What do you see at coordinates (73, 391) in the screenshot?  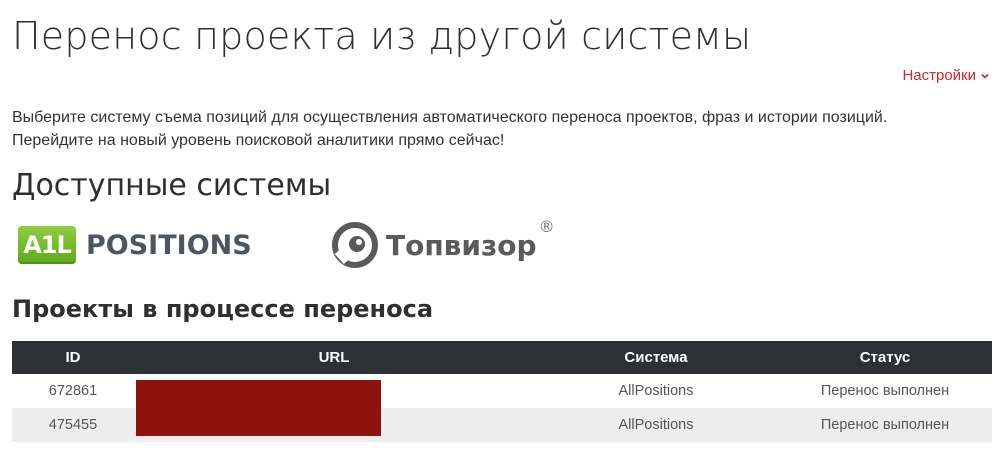 I see `cell-id: 672861` at bounding box center [73, 391].